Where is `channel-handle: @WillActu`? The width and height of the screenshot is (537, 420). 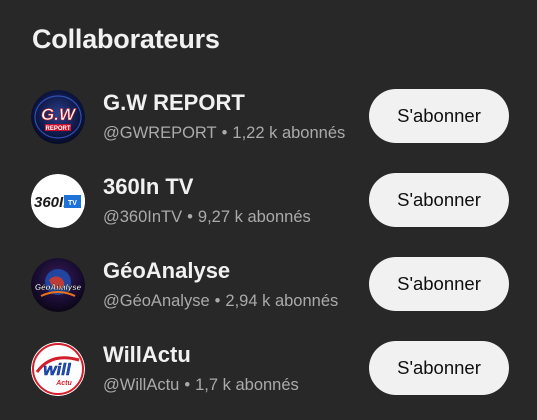
channel-handle: @WillActu is located at coordinates (141, 385).